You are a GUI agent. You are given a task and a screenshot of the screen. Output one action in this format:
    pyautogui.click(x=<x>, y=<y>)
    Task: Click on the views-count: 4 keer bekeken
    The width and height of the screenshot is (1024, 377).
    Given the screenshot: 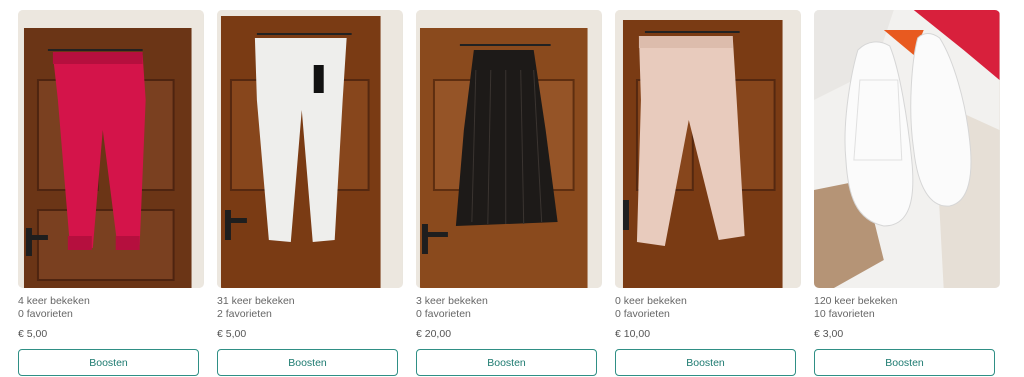 What is the action you would take?
    pyautogui.click(x=54, y=301)
    